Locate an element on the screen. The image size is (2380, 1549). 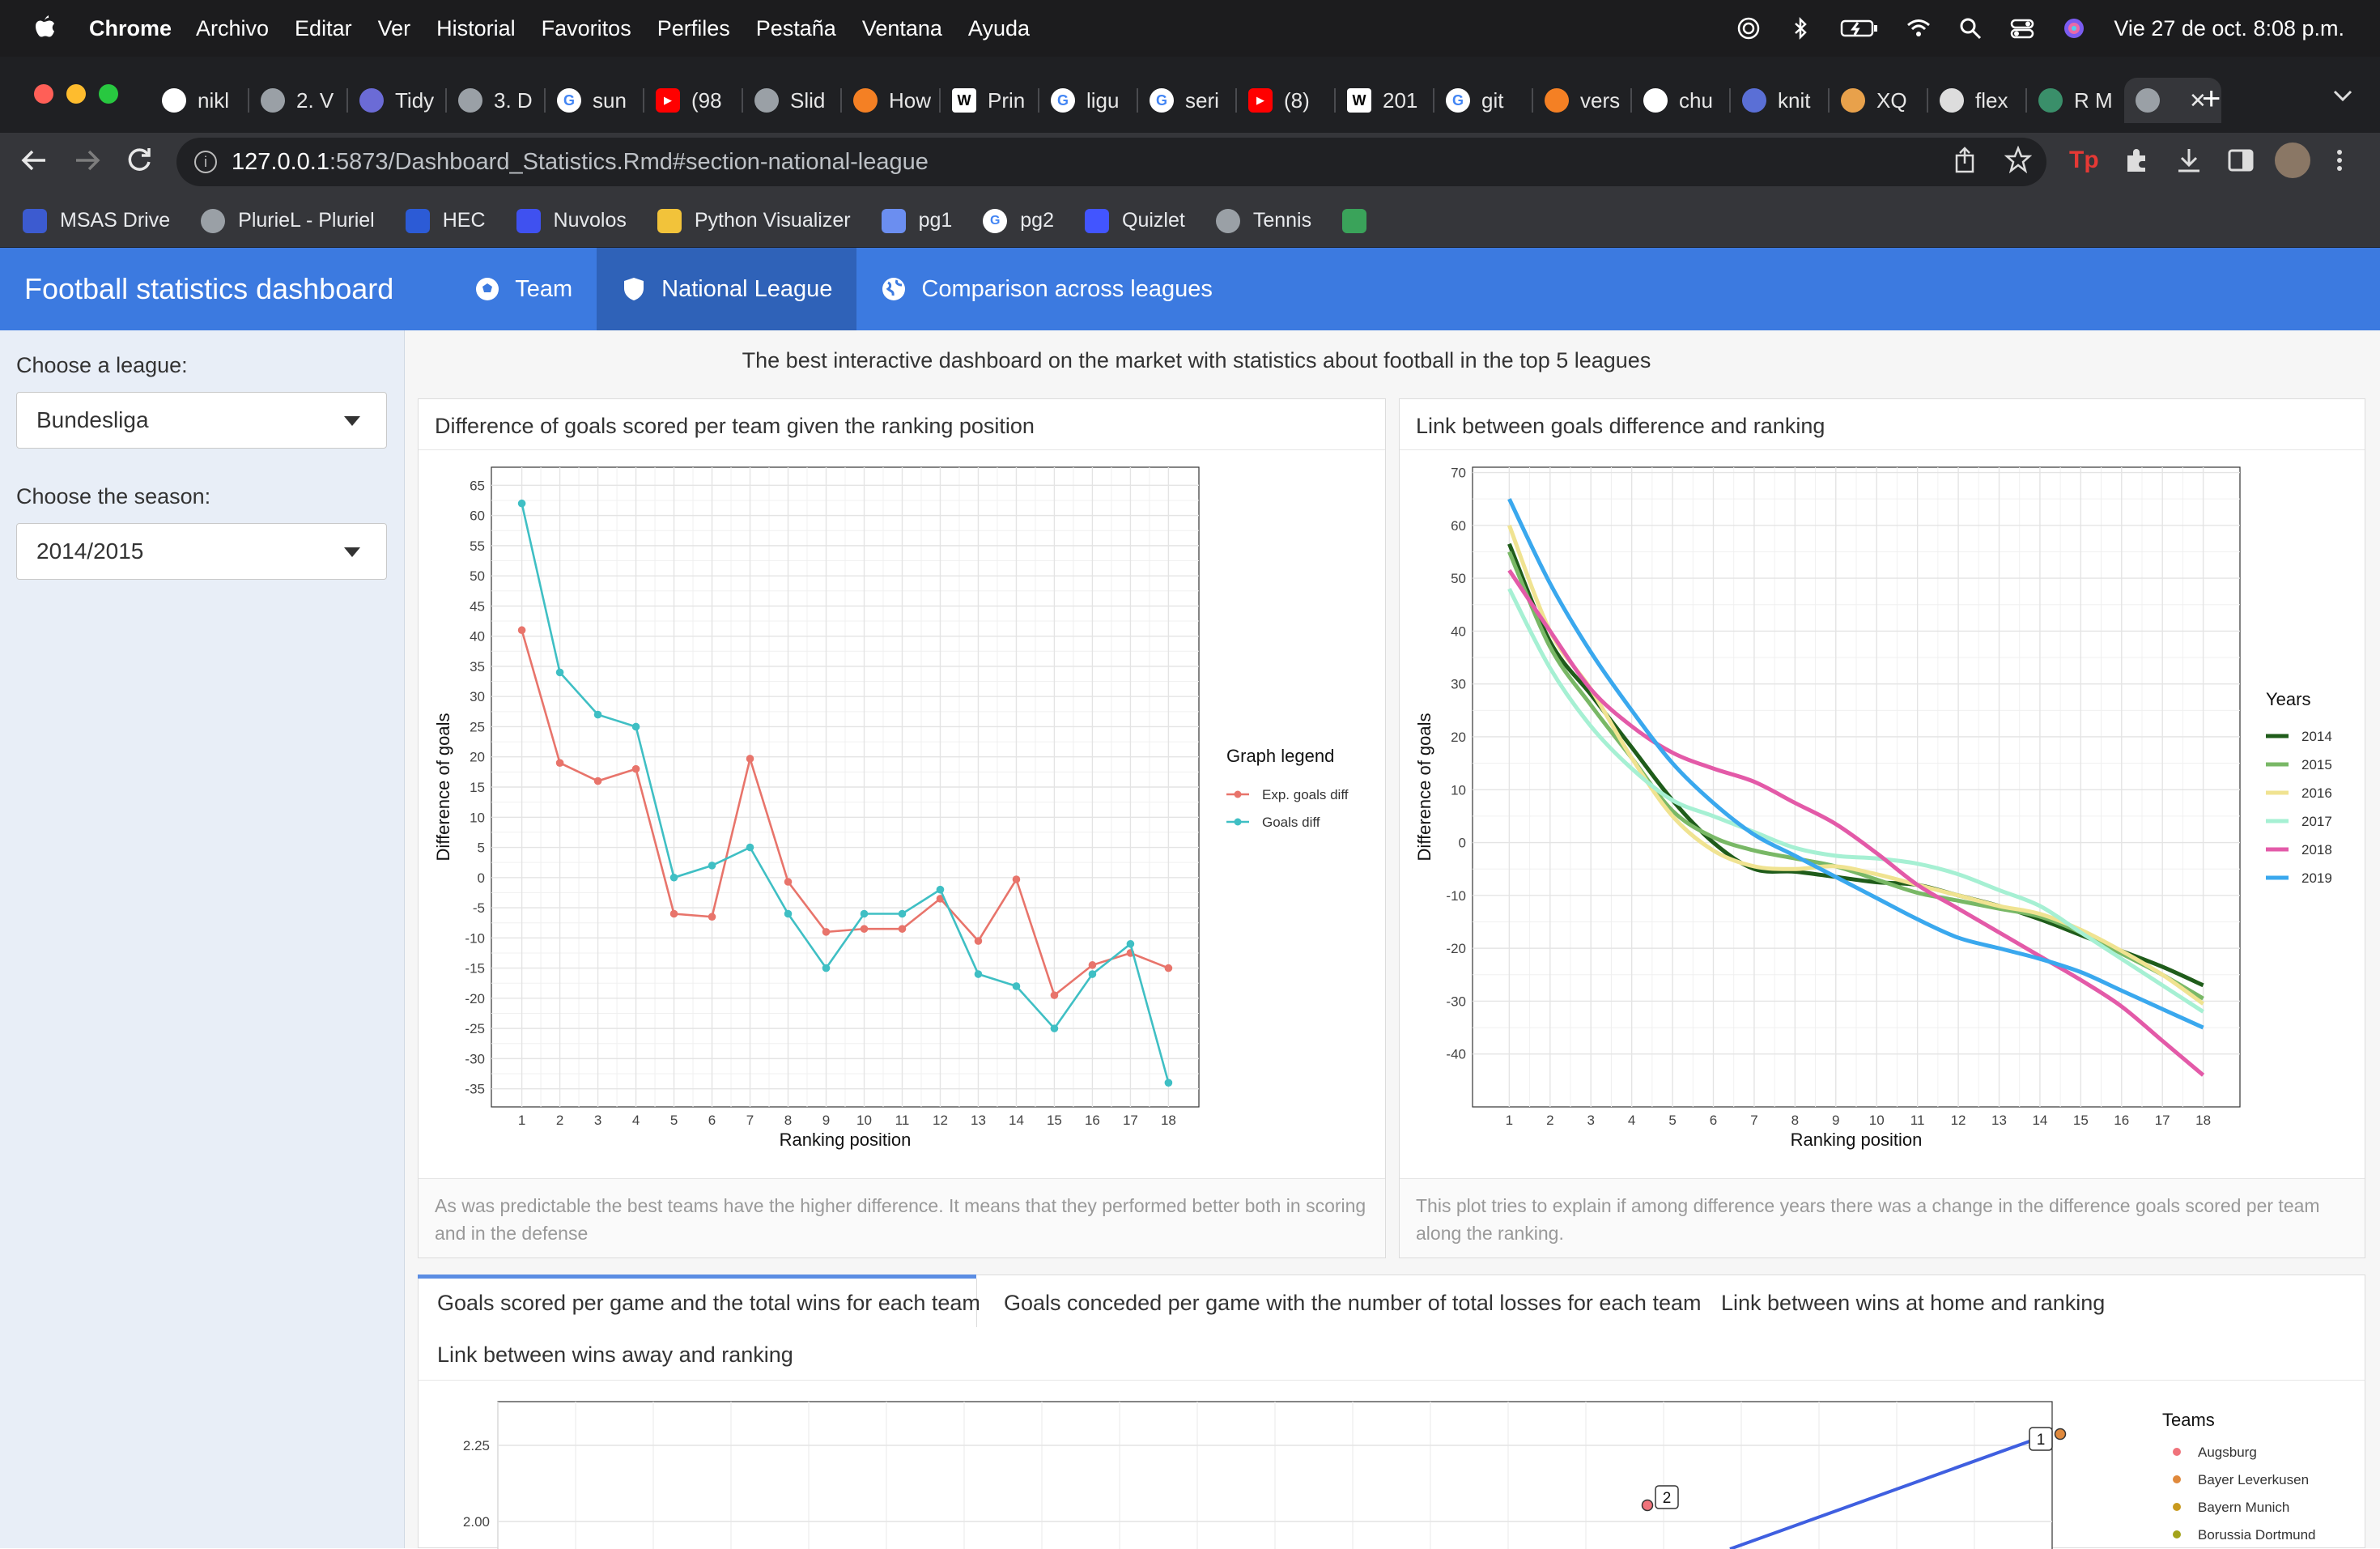
nav-tab-team: Team is located at coordinates (524, 289).